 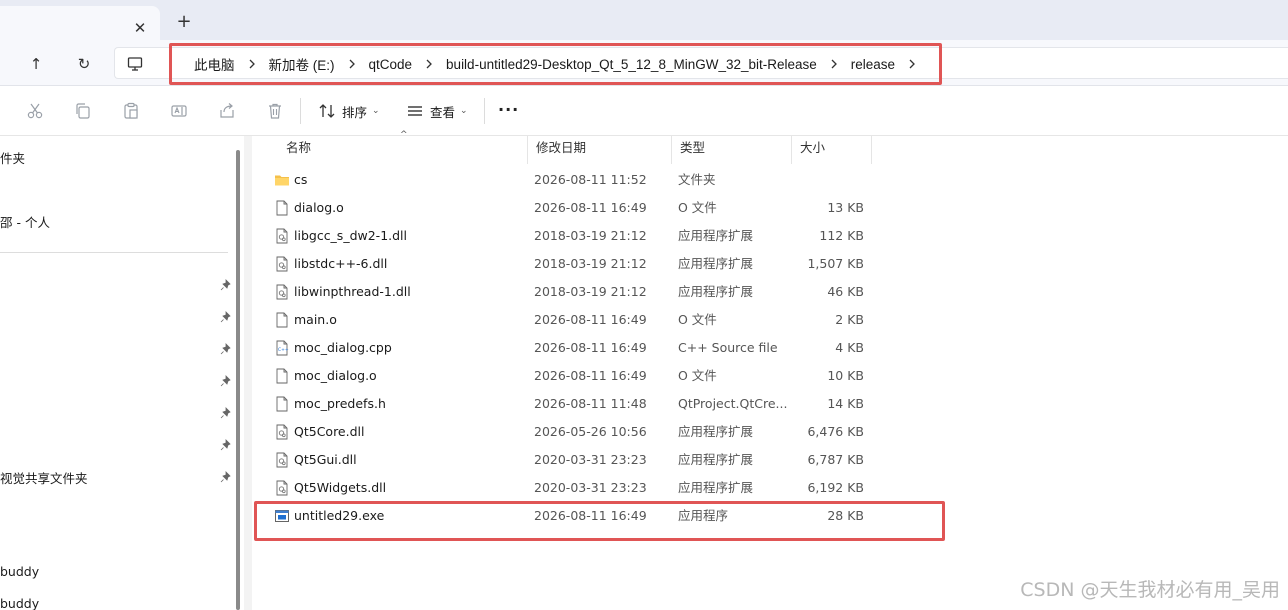 I want to click on file-icon, so click(x=282, y=404).